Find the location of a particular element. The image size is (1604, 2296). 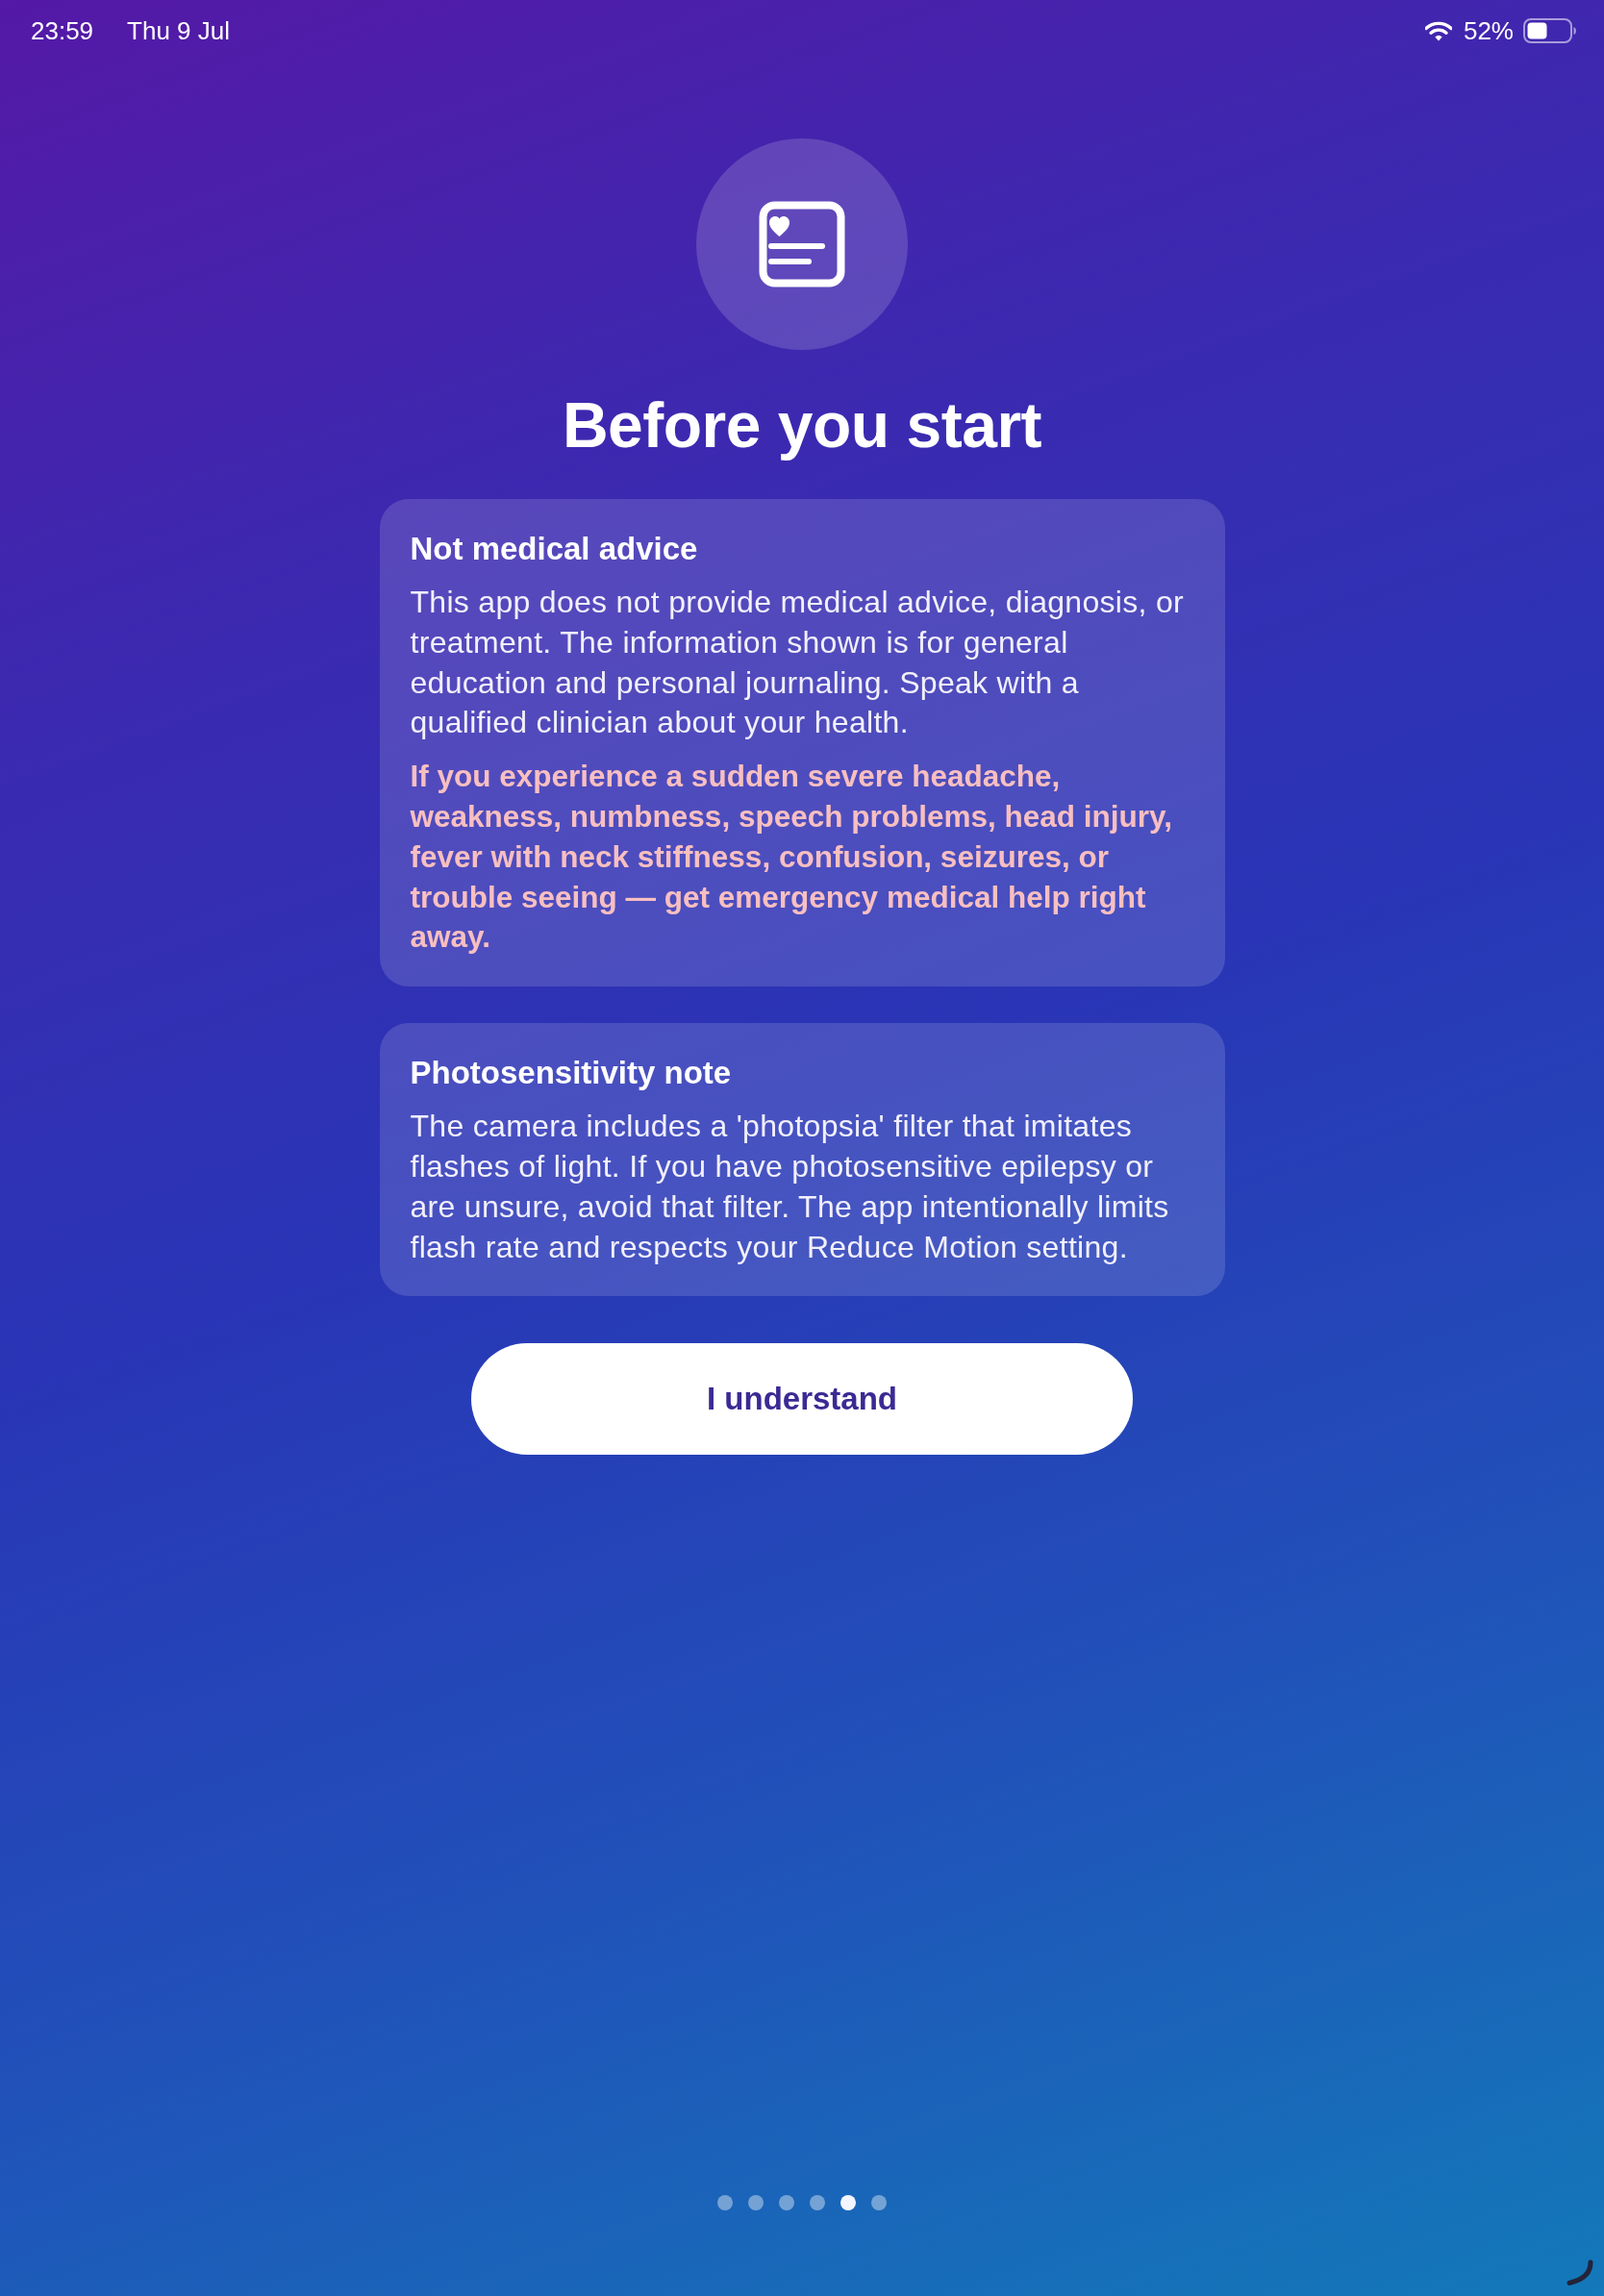

card-title: Not medical advice is located at coordinates (554, 549).